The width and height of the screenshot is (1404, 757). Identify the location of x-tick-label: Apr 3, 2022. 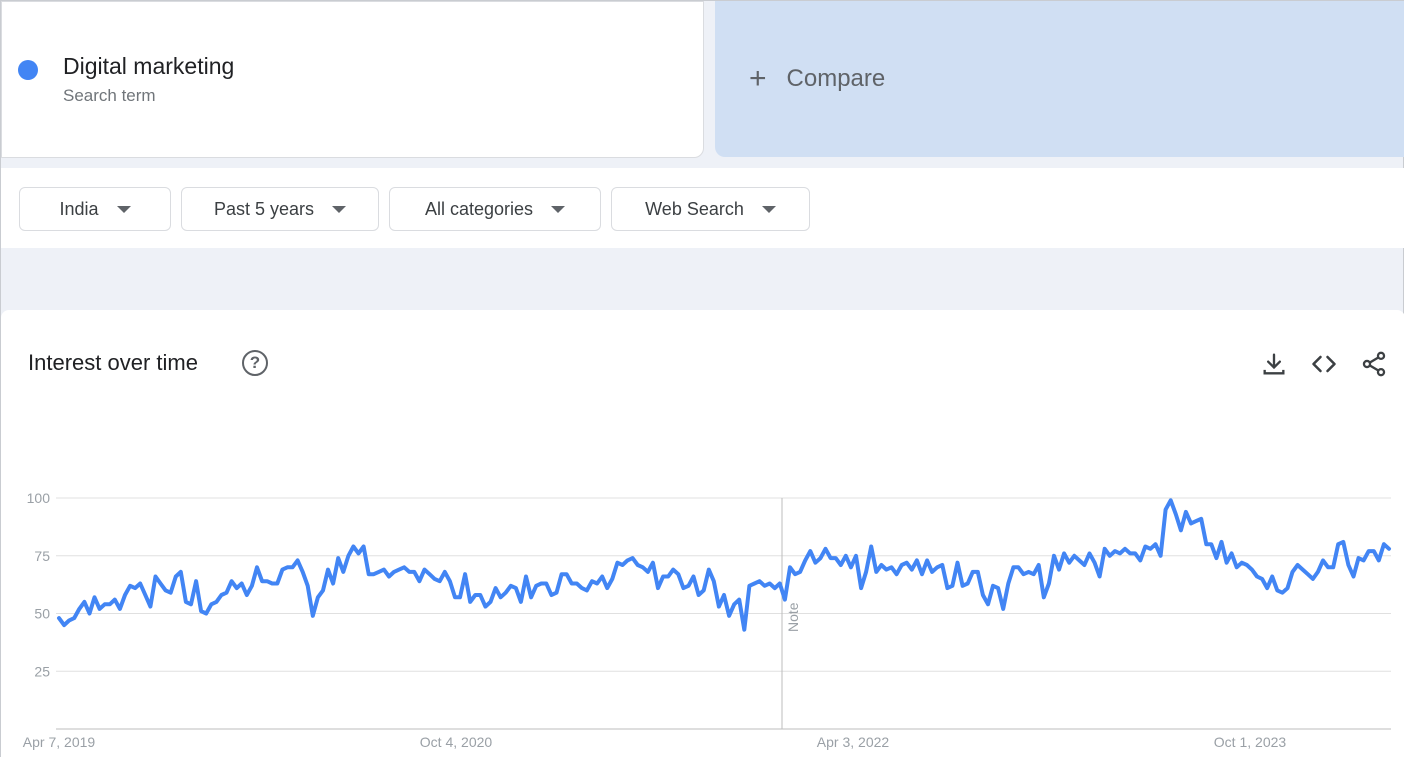
(853, 742).